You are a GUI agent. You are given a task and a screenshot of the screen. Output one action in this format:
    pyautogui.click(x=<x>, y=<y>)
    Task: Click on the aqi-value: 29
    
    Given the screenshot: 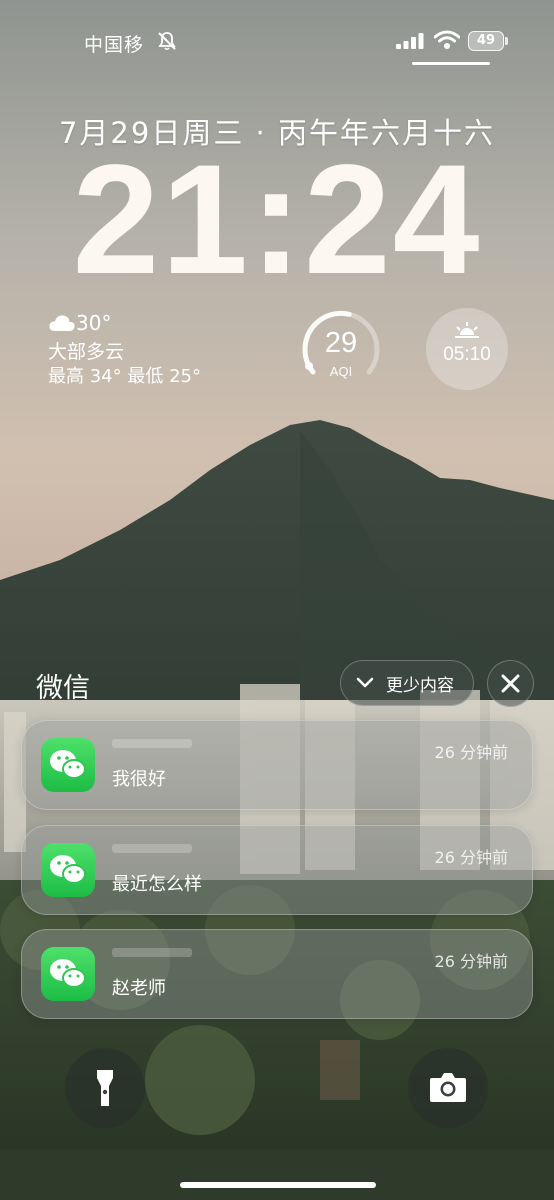 What is the action you would take?
    pyautogui.click(x=341, y=343)
    